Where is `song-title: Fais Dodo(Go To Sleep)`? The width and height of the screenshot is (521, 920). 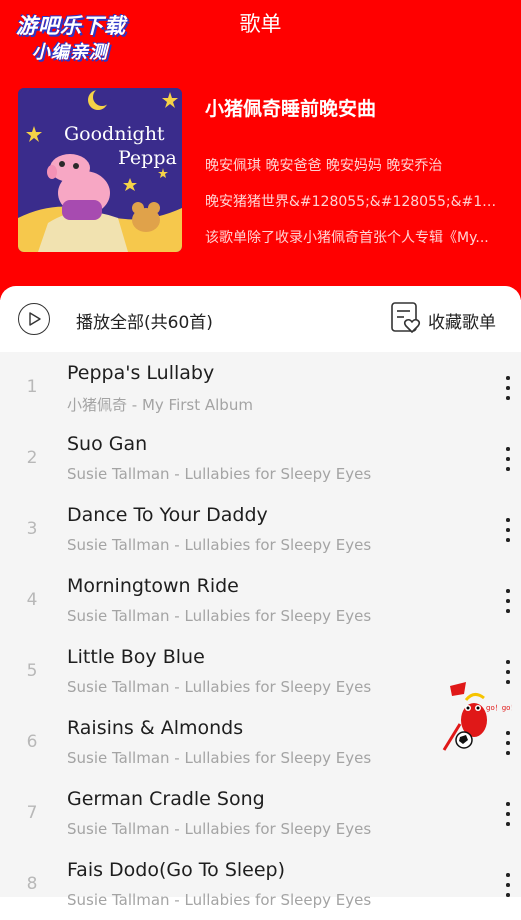 song-title: Fais Dodo(Go To Sleep) is located at coordinates (176, 870).